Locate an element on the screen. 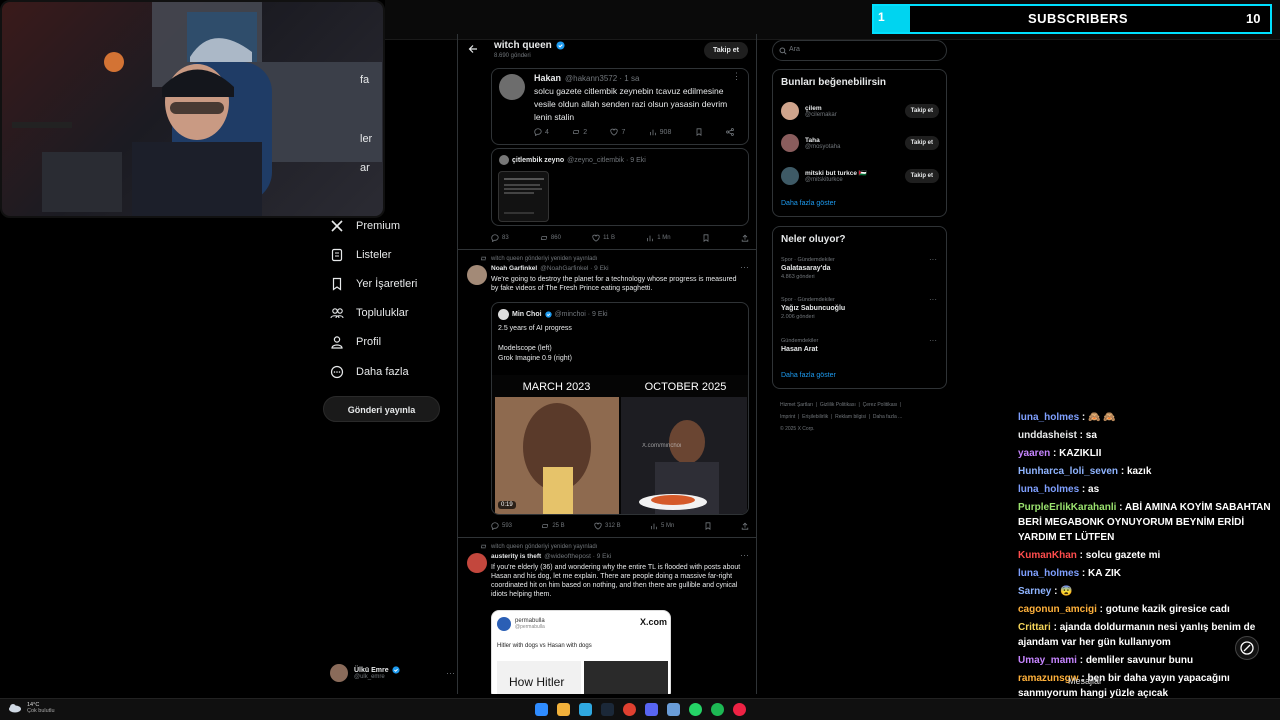  author-handle: @NoahGarfinkel · 9 Eki is located at coordinates (574, 268).